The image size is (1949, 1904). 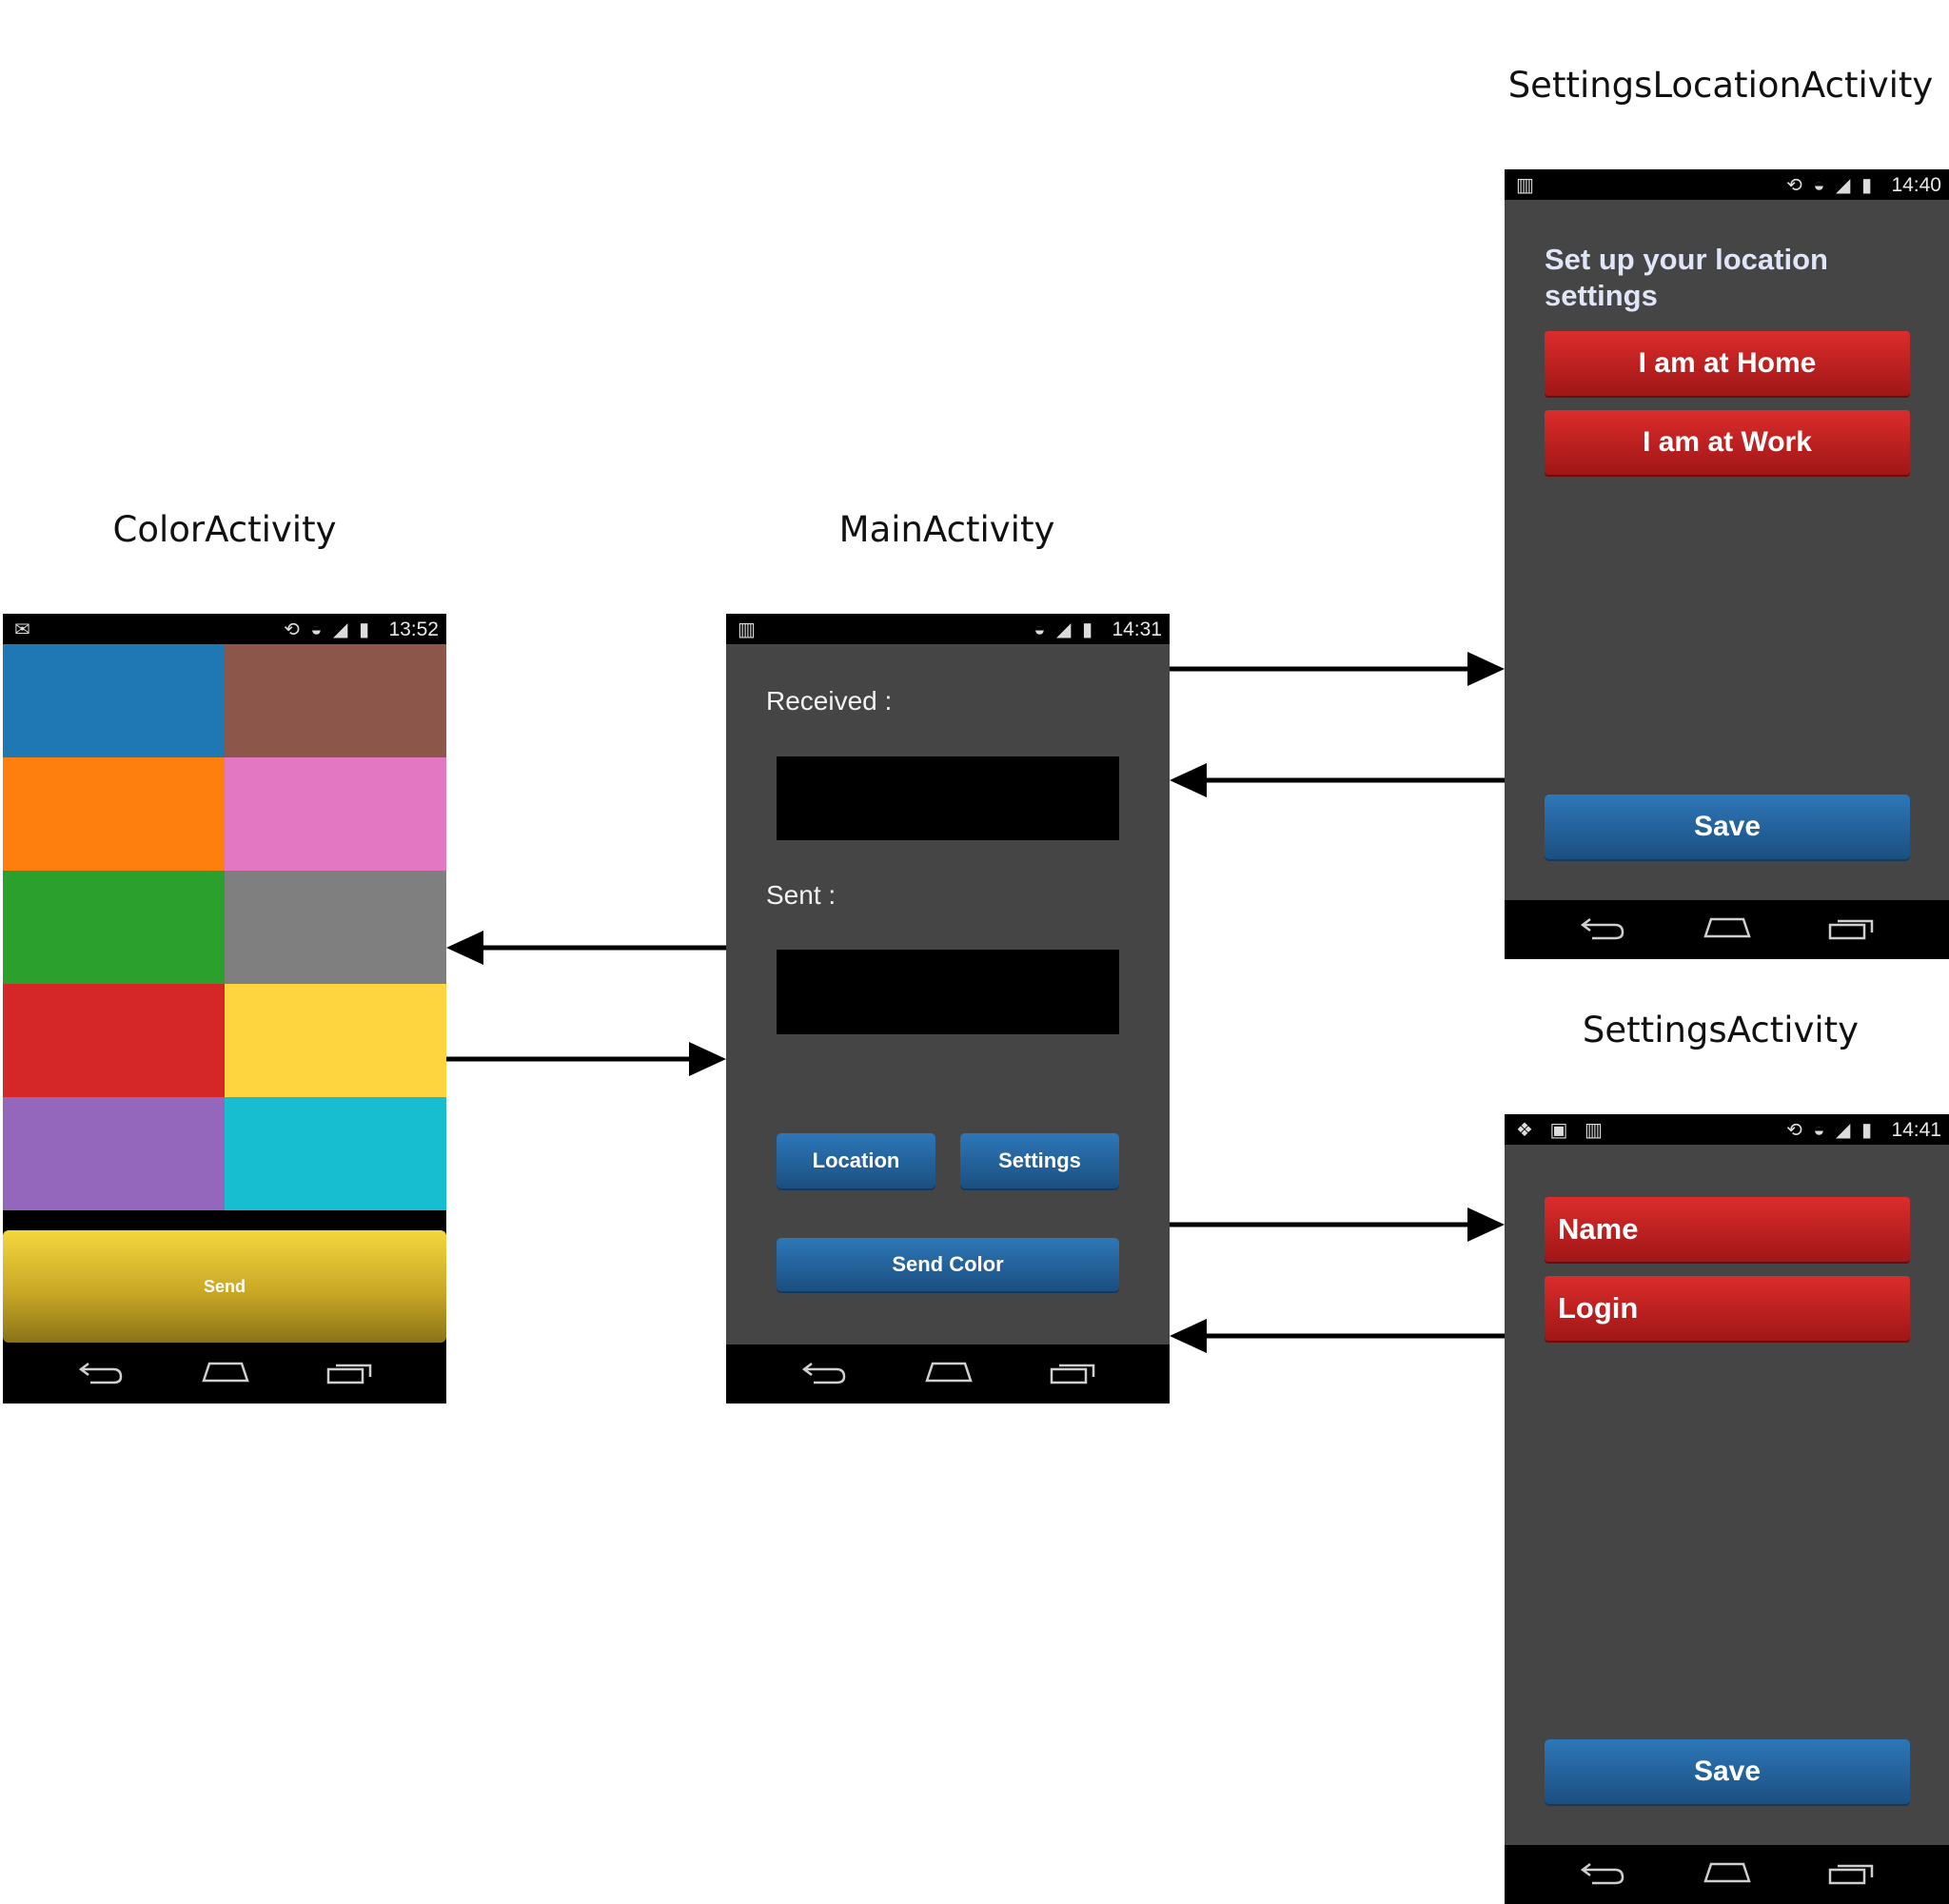 I want to click on arrowhead-color-to-main, so click(x=707, y=1059).